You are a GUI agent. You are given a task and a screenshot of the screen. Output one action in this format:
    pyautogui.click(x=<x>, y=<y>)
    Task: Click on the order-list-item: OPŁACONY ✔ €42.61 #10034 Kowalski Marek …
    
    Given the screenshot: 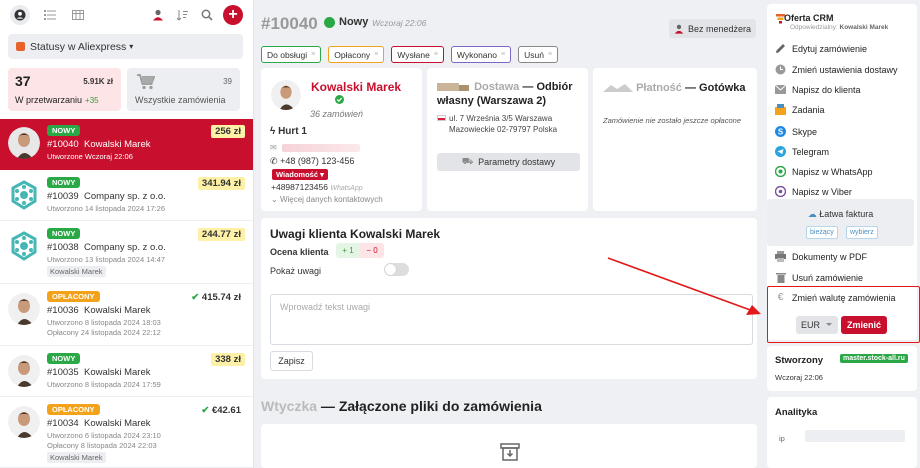 What is the action you would take?
    pyautogui.click(x=126, y=433)
    